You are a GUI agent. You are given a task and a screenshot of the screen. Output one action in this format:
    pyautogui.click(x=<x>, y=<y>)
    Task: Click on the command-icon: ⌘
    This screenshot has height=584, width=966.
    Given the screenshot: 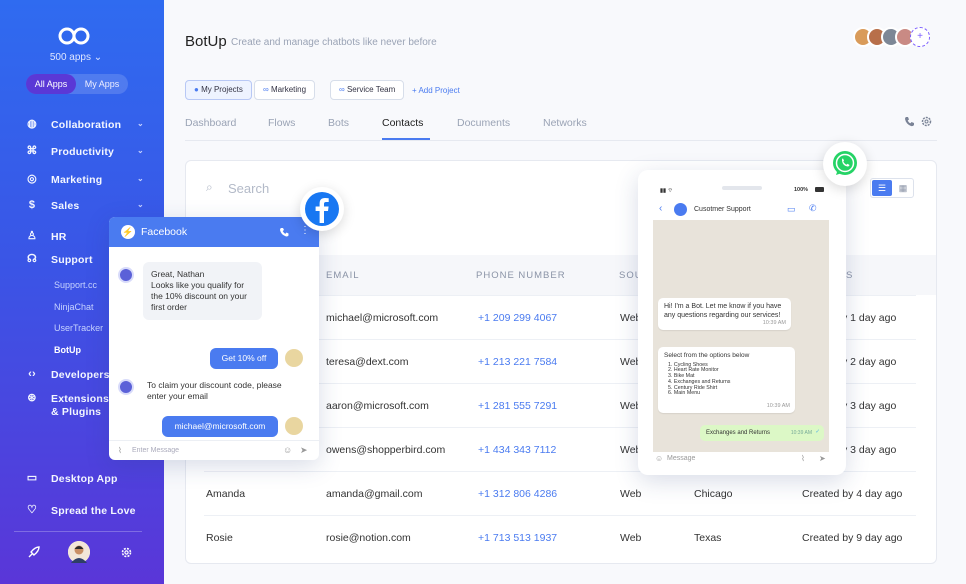 What is the action you would take?
    pyautogui.click(x=32, y=151)
    